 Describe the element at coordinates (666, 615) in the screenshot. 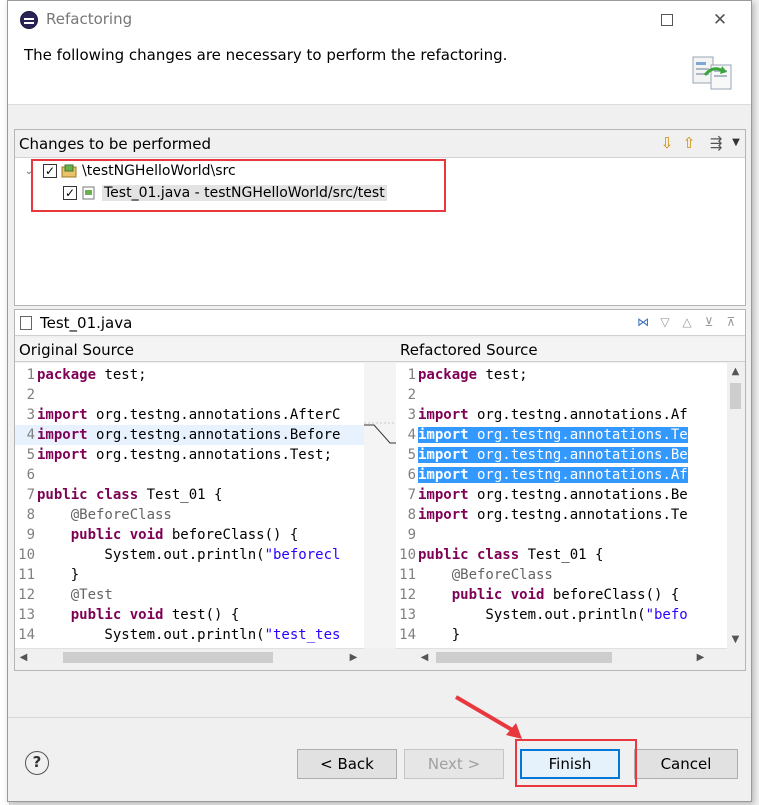

I see `code-string: "befo` at that location.